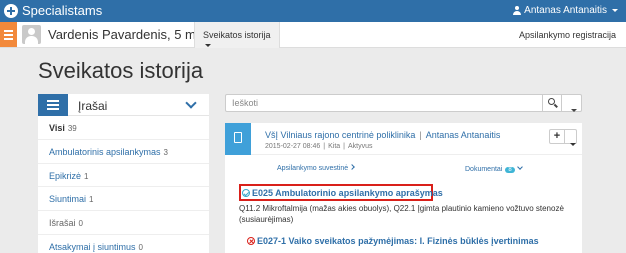  I want to click on record-date: 2015-02-27 08:46, so click(293, 146).